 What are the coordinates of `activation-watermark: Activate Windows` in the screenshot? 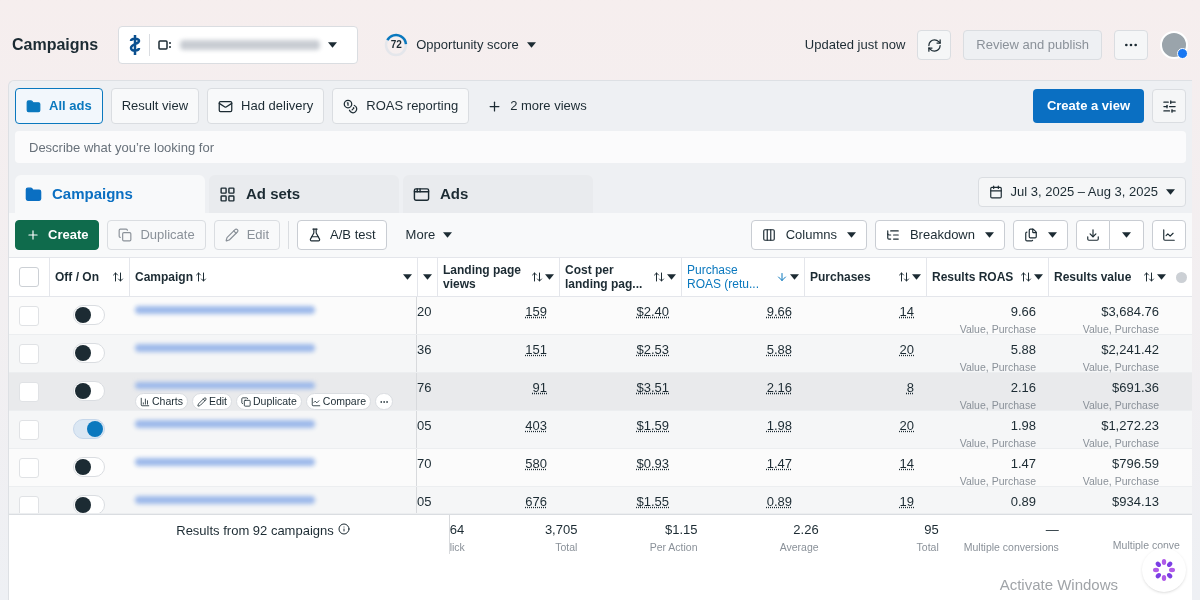 It's located at (1058, 584).